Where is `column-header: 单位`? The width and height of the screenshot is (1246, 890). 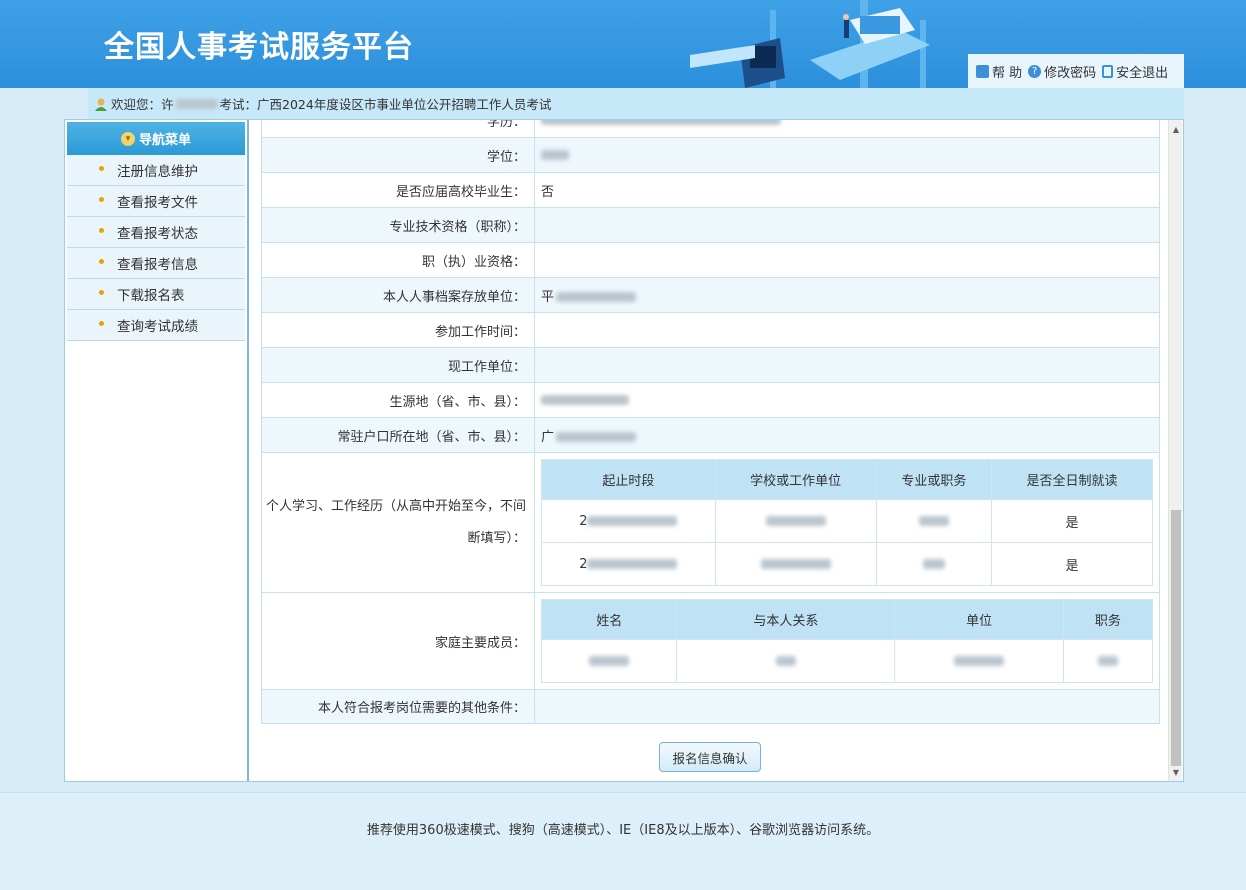 column-header: 单位 is located at coordinates (979, 619).